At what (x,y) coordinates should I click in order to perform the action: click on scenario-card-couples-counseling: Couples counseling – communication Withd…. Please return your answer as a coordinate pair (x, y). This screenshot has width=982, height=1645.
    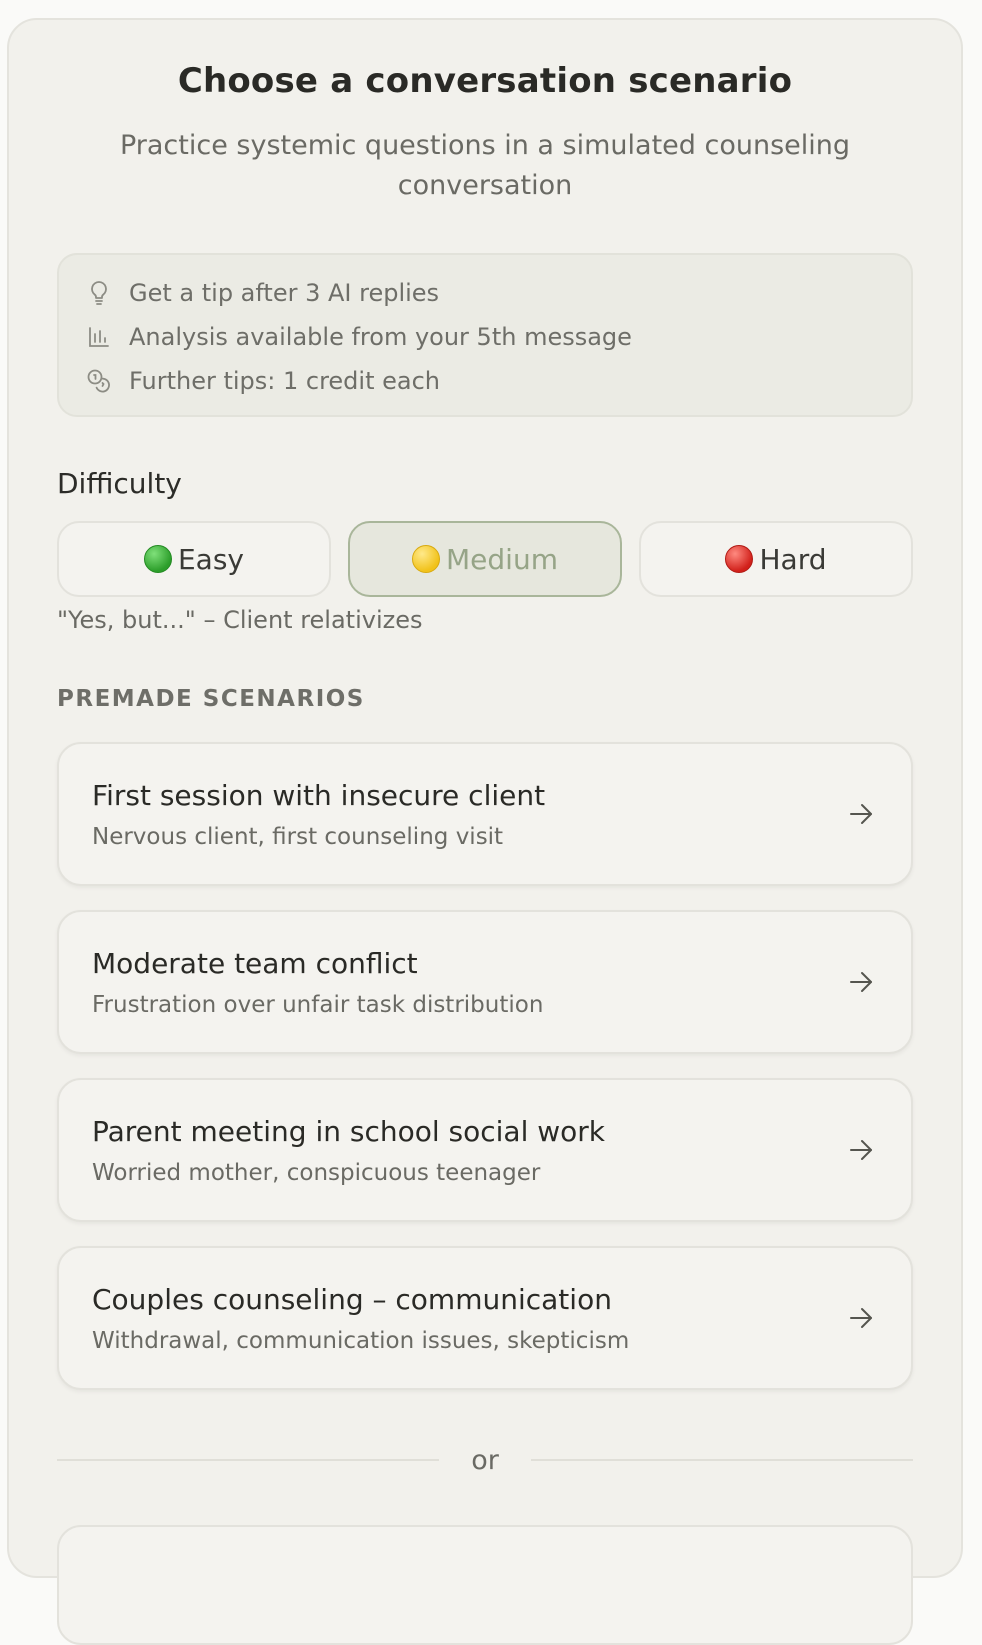
    Looking at the image, I should click on (485, 1318).